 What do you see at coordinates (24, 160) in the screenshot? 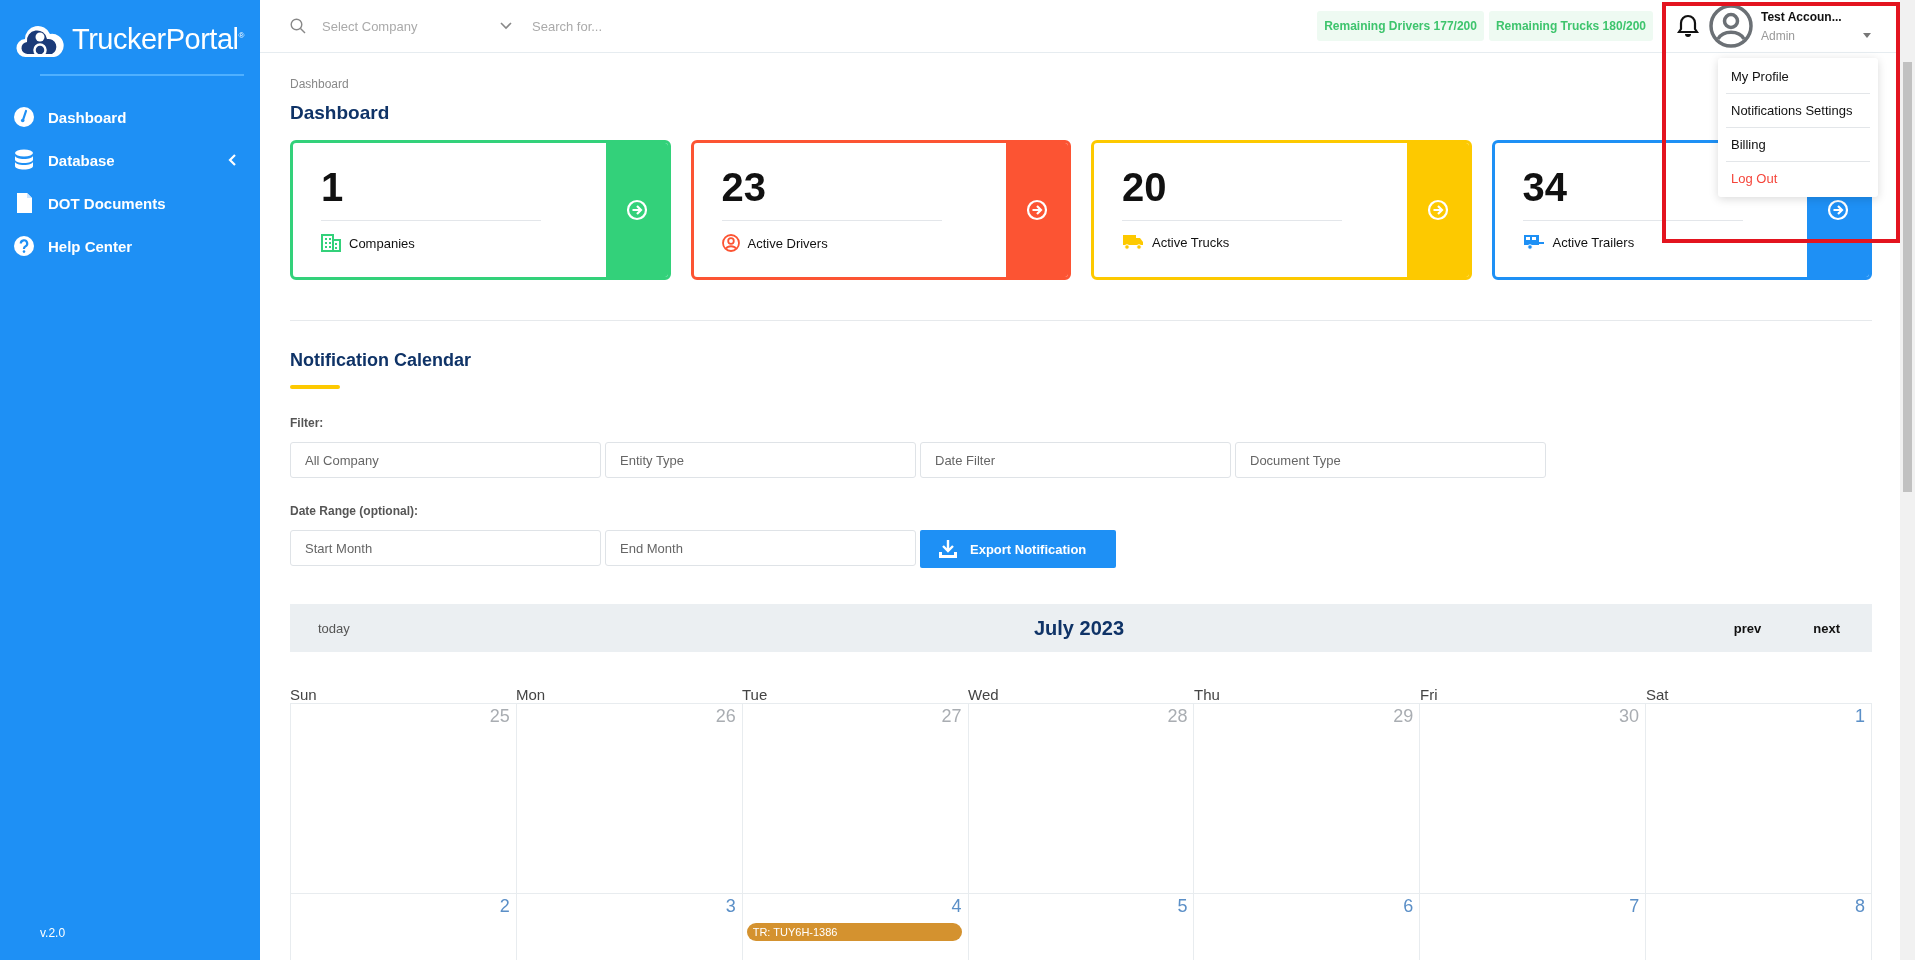
I see `database-icon` at bounding box center [24, 160].